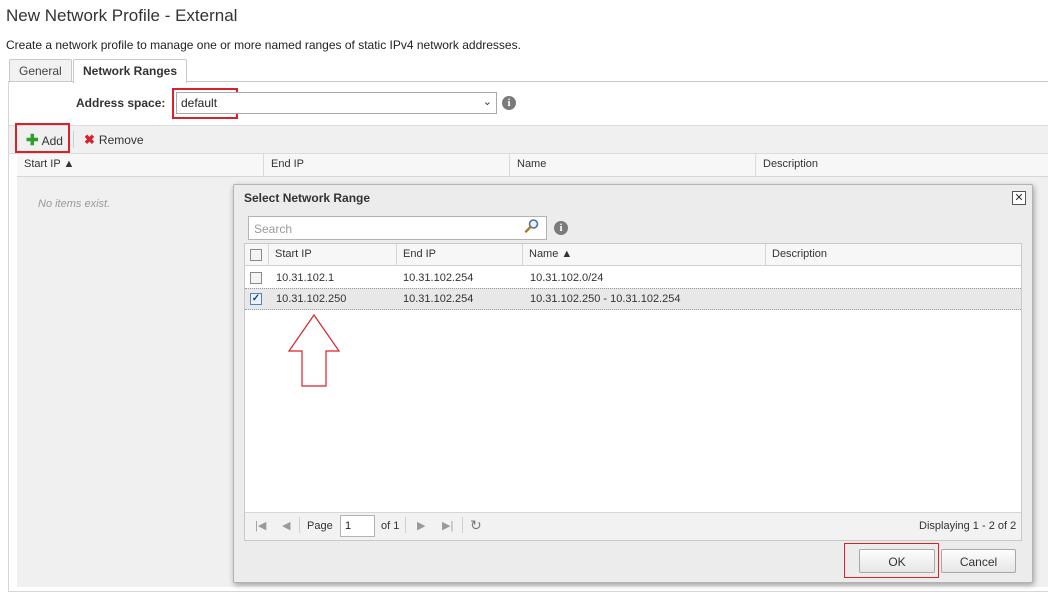 This screenshot has height=598, width=1048. What do you see at coordinates (52, 141) in the screenshot?
I see `add-label: Add` at bounding box center [52, 141].